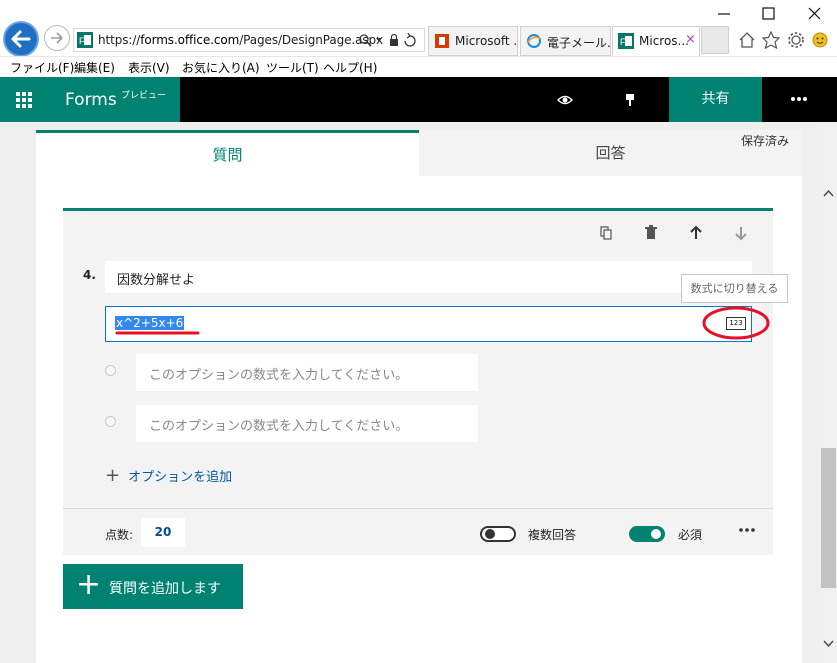  I want to click on formula-selected-text: x^2+5x+6, so click(150, 323).